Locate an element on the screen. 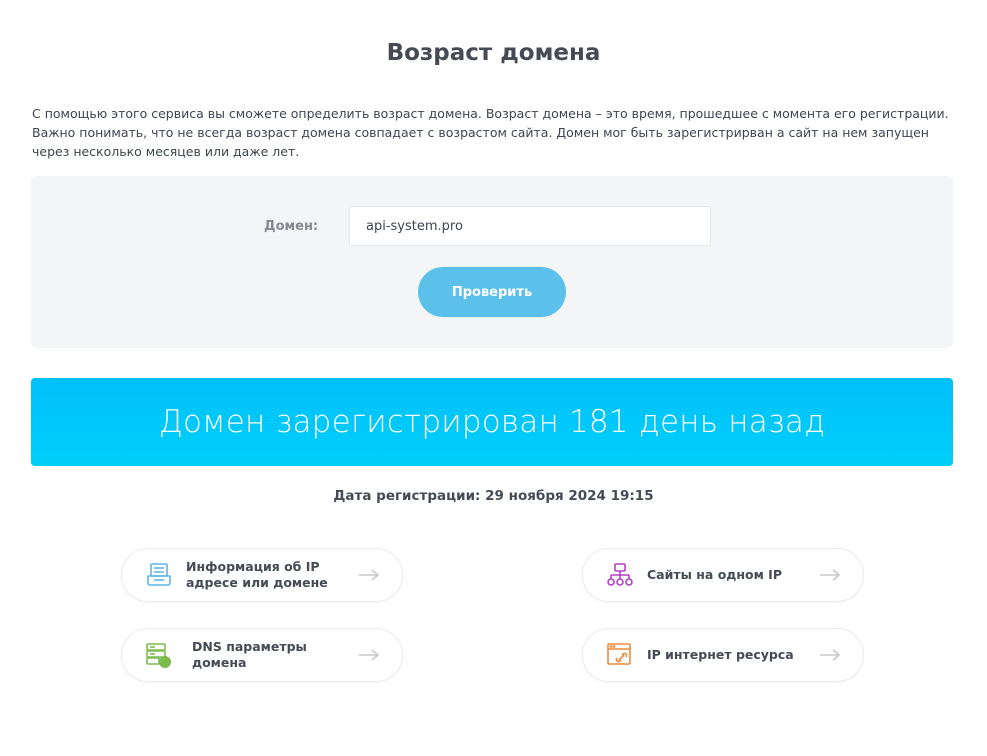 The height and width of the screenshot is (756, 987). link-card-sites-on-ip: Сайты на одном IP is located at coordinates (723, 575).